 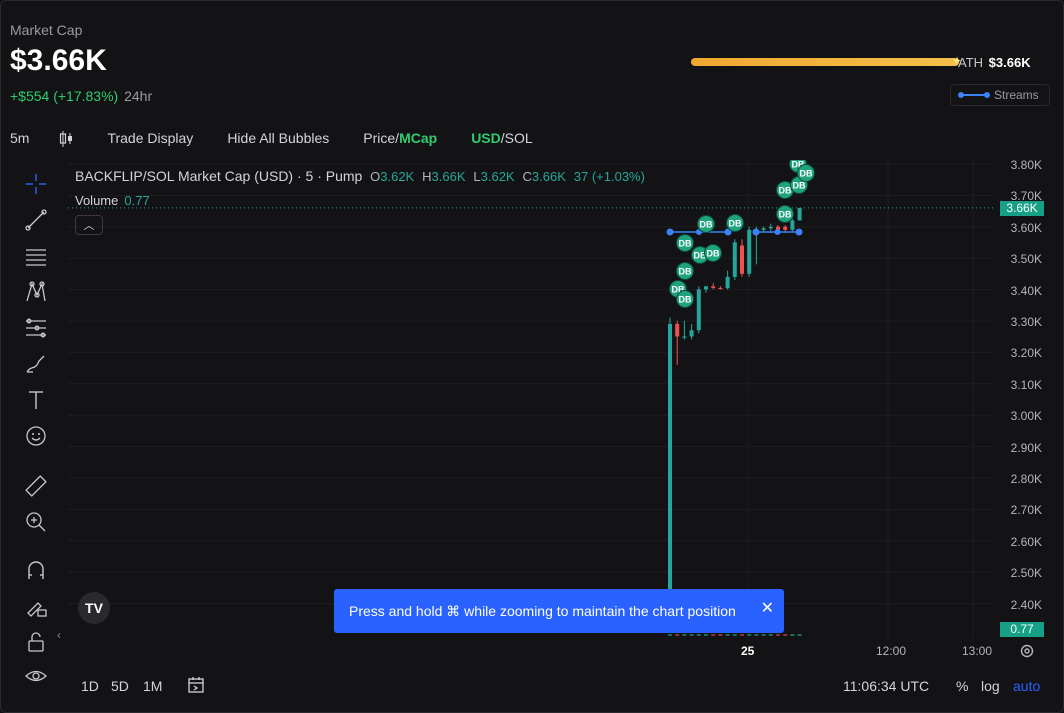 What do you see at coordinates (1026, 510) in the screenshot?
I see `price-tick: 2.70K` at bounding box center [1026, 510].